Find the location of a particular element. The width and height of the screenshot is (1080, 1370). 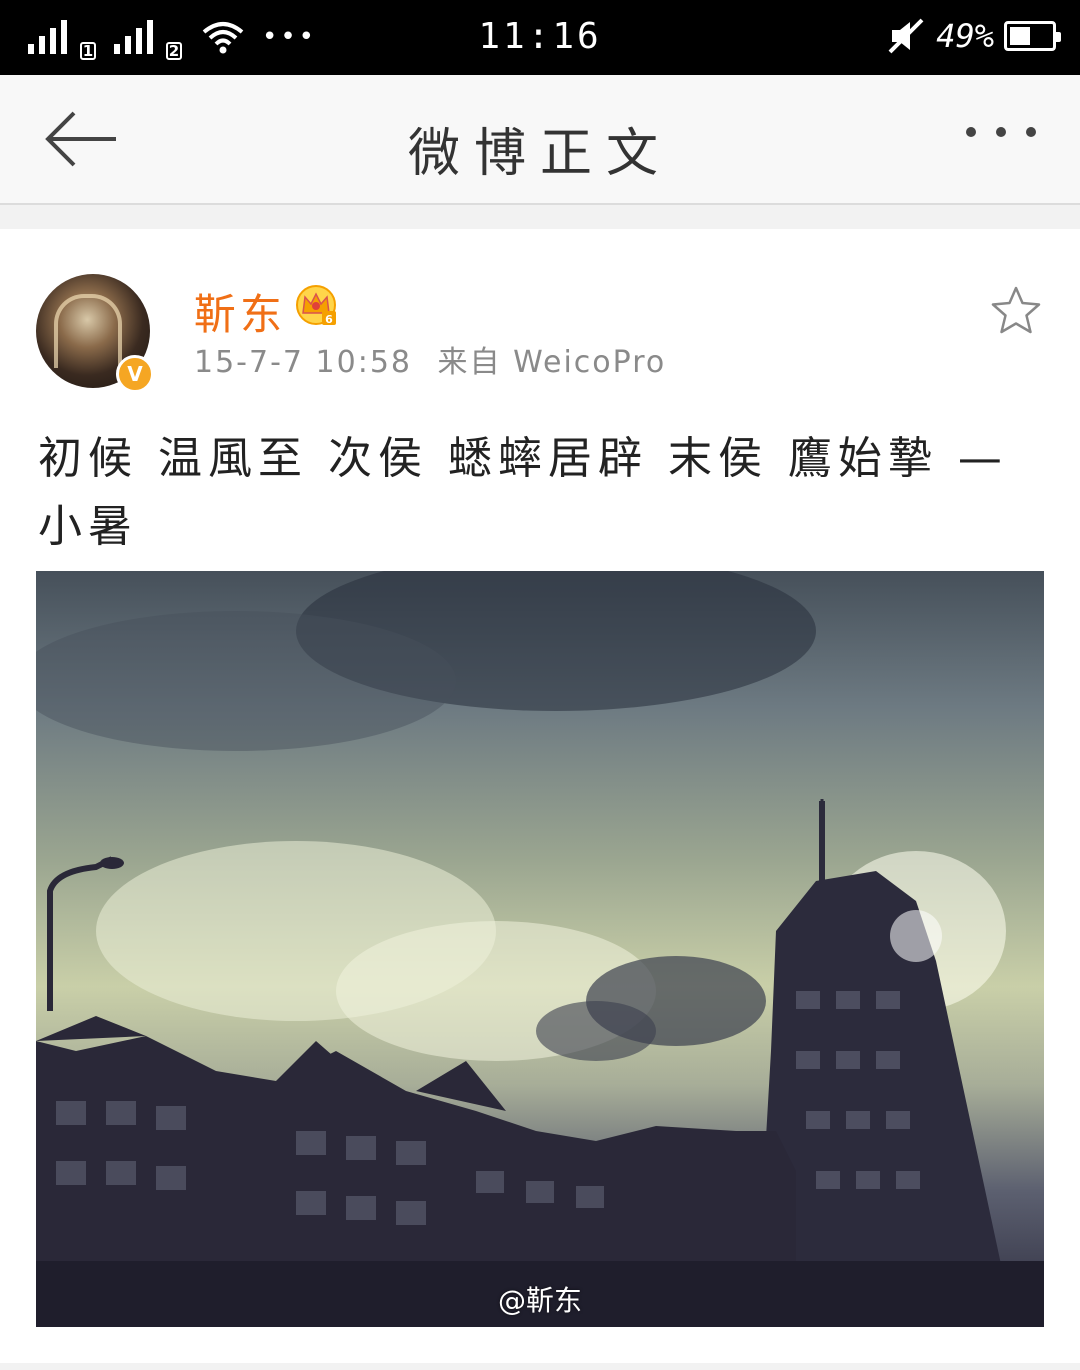

post-meta: 15-7-7 10:58 来自 WeicoPro is located at coordinates (430, 359).